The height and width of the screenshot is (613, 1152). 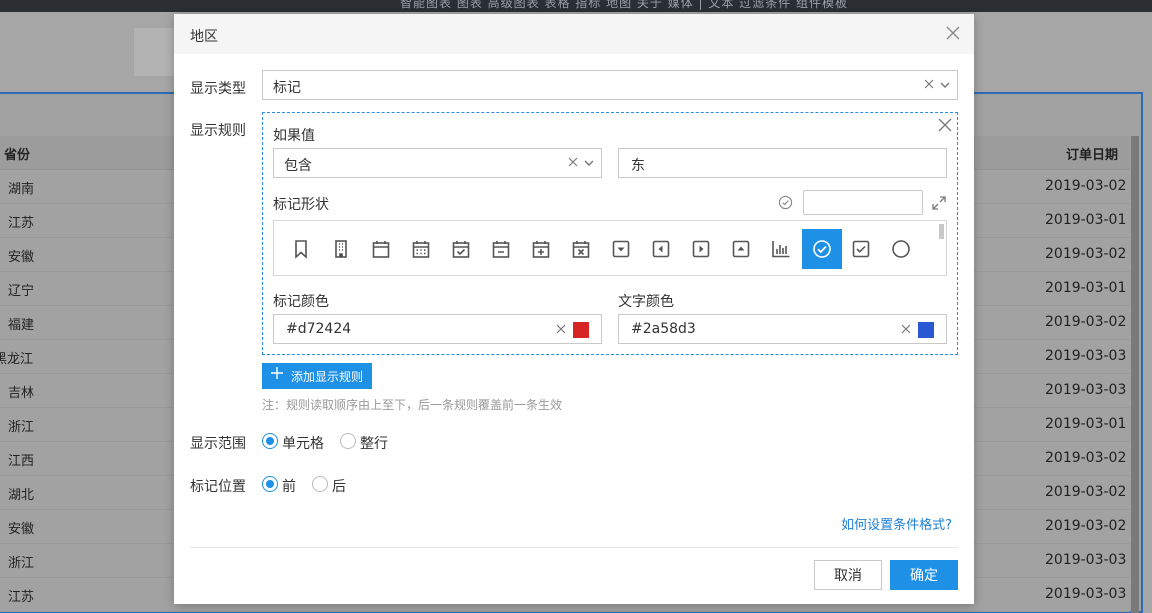 I want to click on conditional-format-help-link: 如何设置条件格式?, so click(x=896, y=523).